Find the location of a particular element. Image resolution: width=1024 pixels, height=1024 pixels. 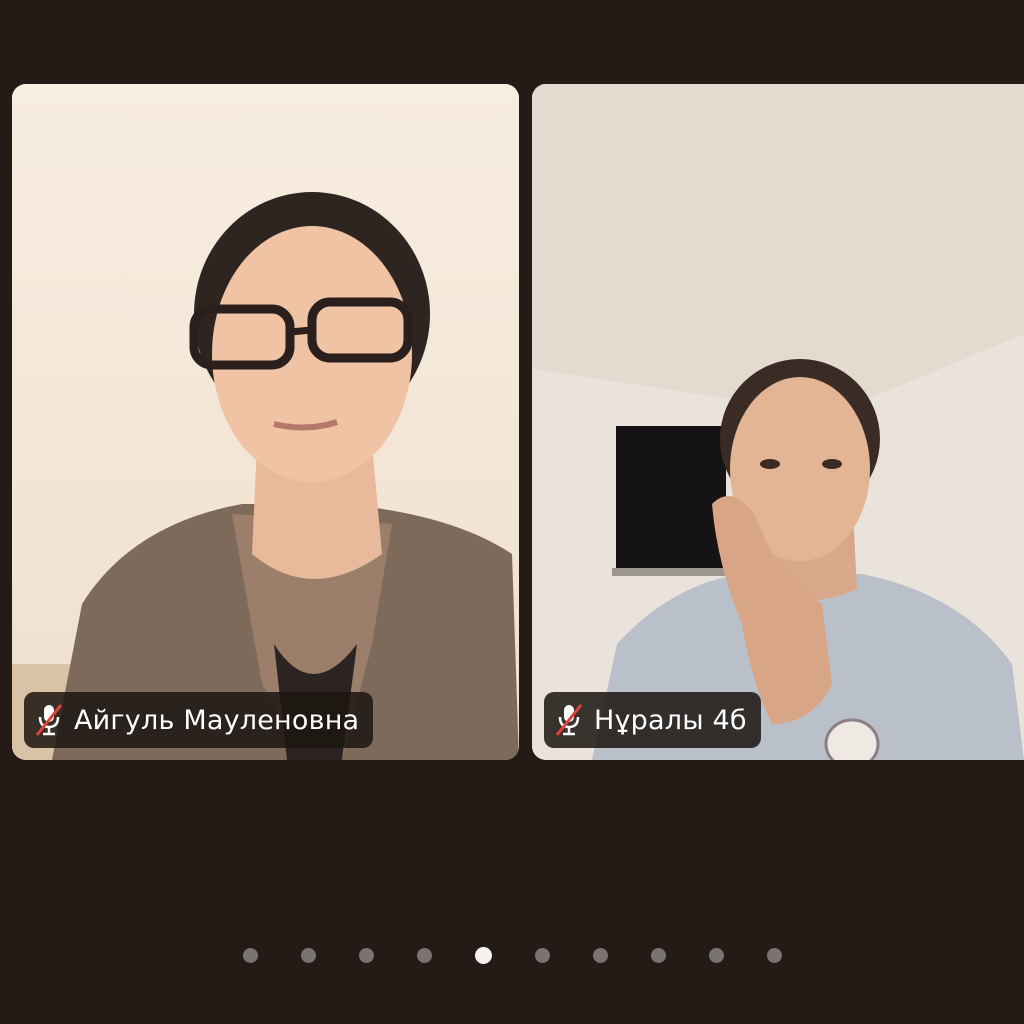

participant-name: Айгуль Мауленовна is located at coordinates (217, 720).